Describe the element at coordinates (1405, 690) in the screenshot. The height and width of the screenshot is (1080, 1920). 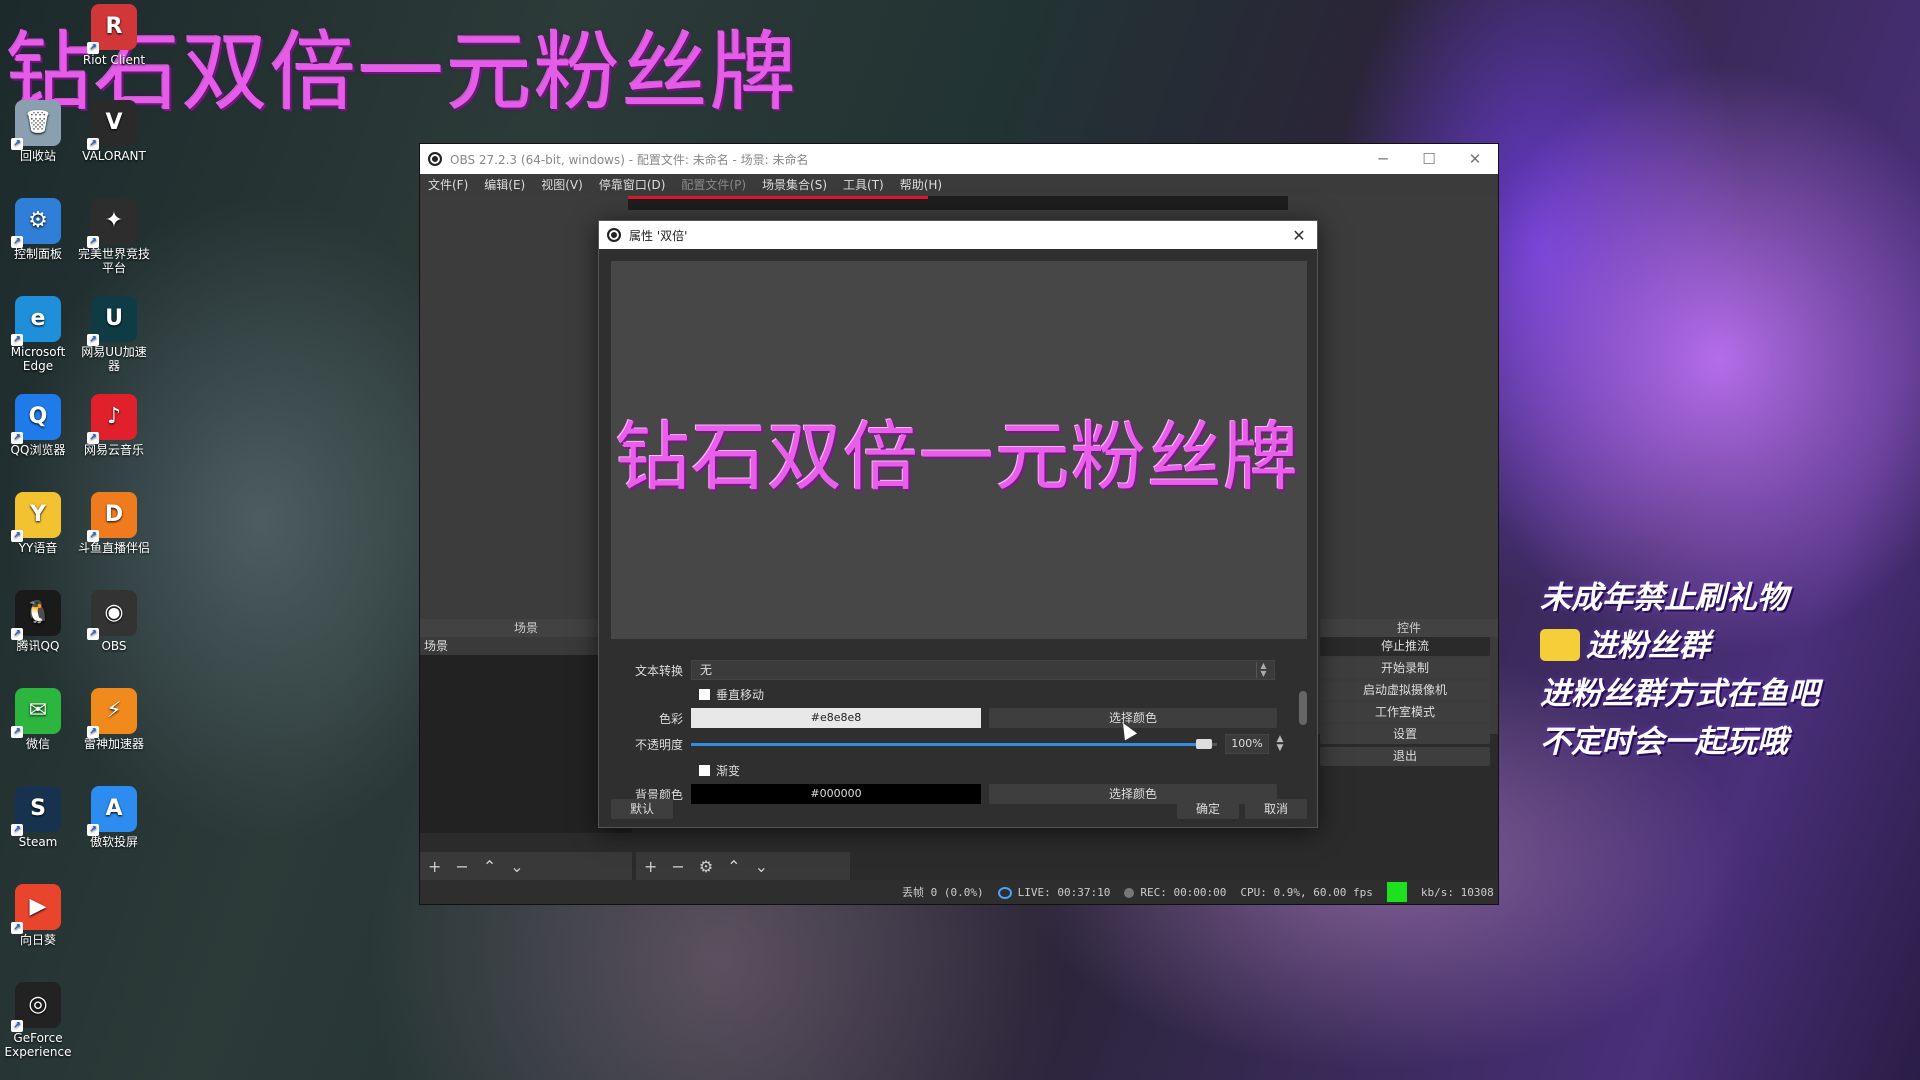
I see `start-virtual-camera-button: 启动虚拟摄像机` at that location.